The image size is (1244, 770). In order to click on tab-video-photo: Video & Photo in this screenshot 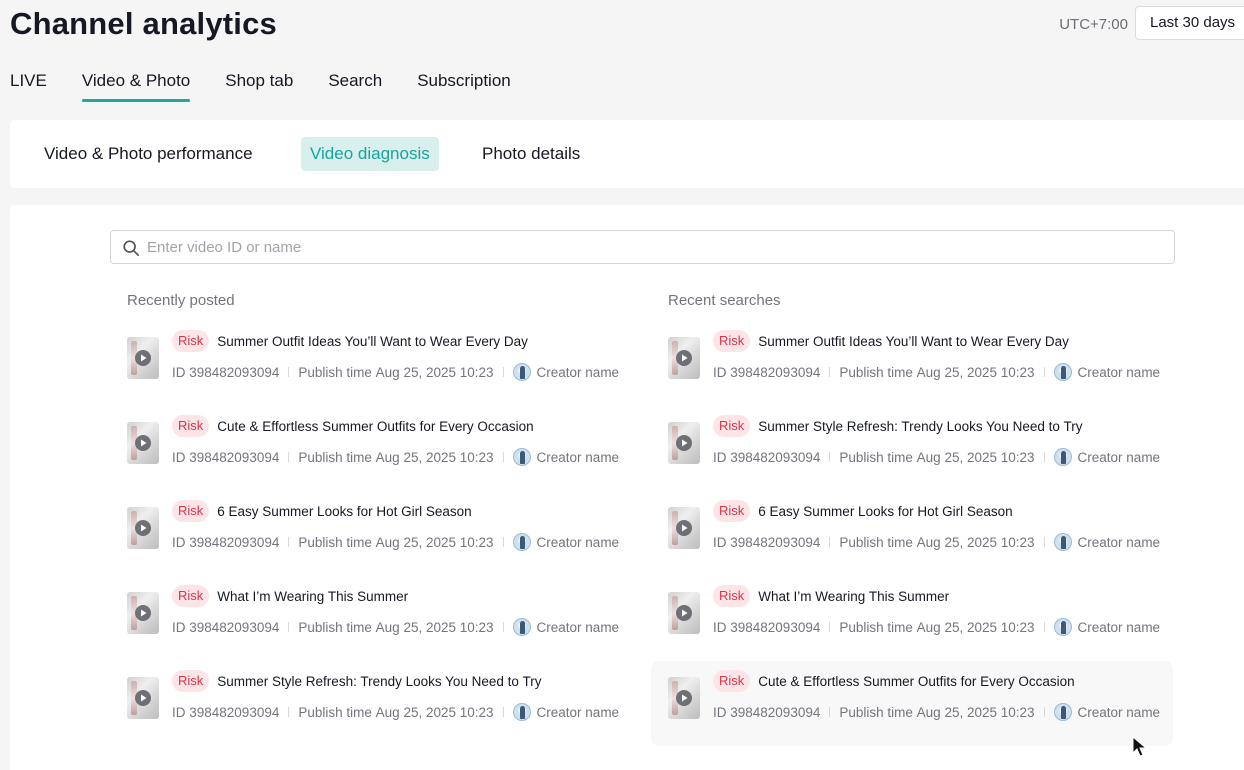, I will do `click(136, 86)`.